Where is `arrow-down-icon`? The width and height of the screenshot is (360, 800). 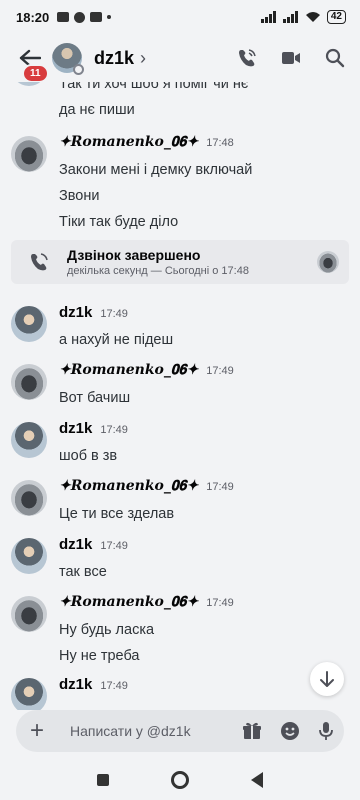 arrow-down-icon is located at coordinates (327, 679).